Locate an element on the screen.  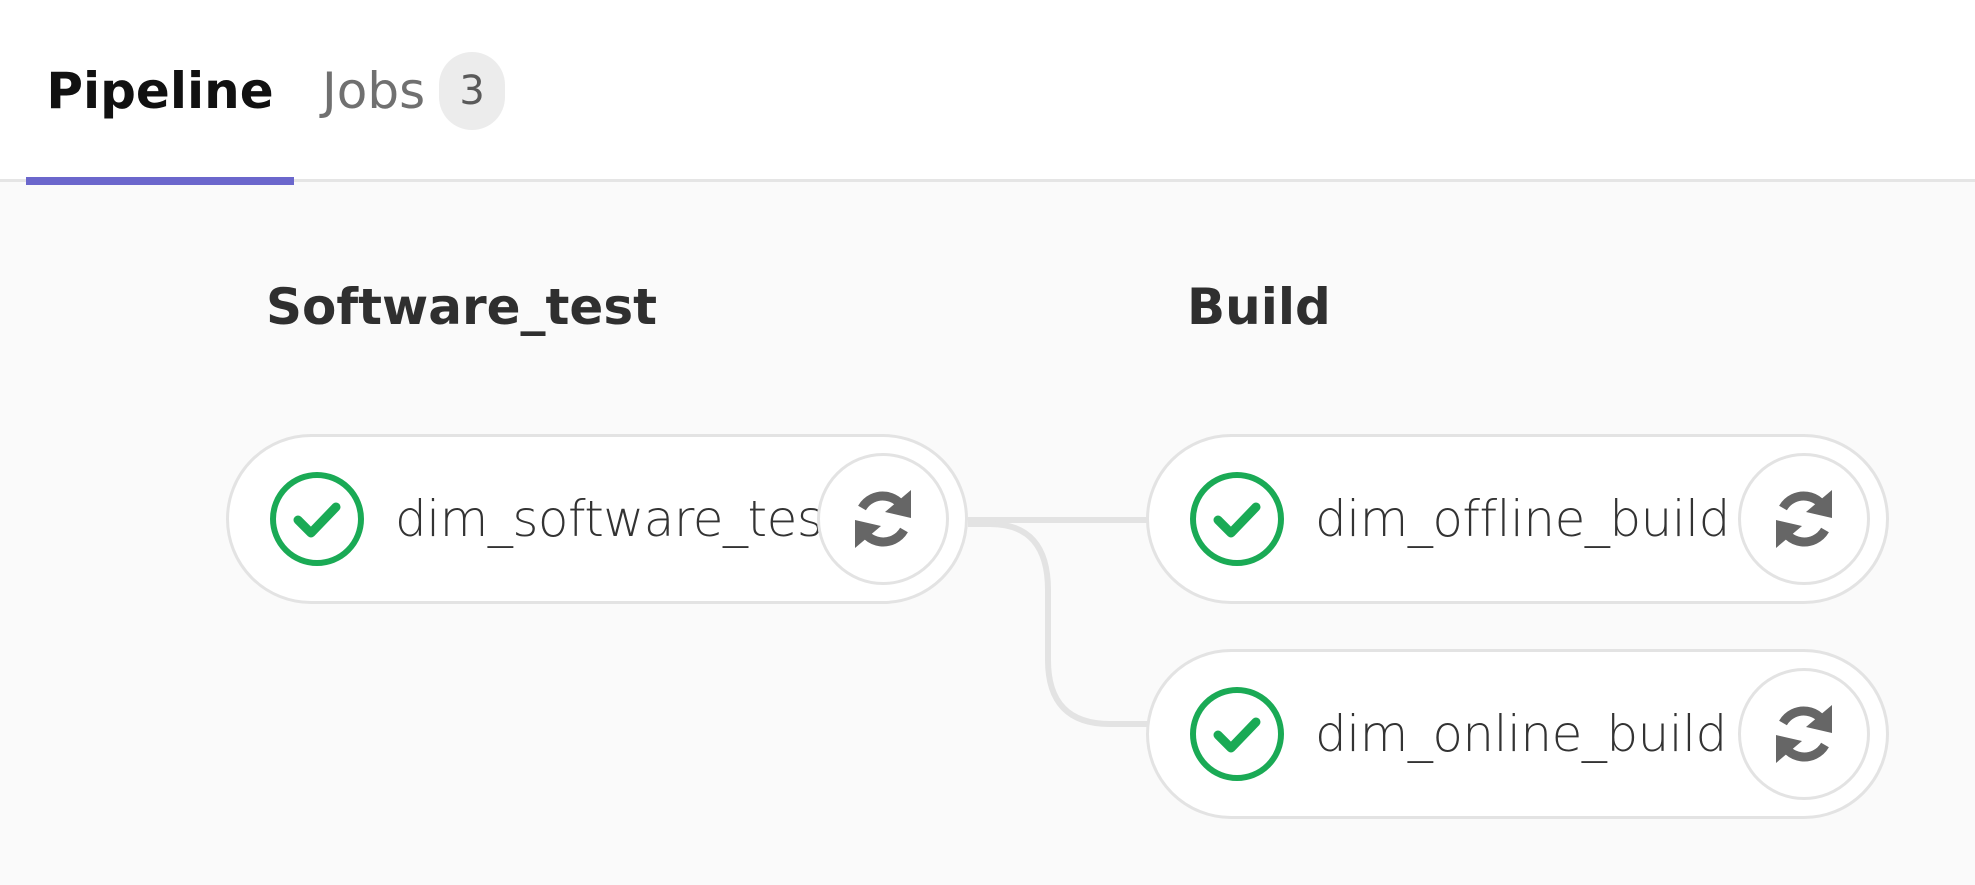
job-name: dim_offline_build is located at coordinates (1522, 519).